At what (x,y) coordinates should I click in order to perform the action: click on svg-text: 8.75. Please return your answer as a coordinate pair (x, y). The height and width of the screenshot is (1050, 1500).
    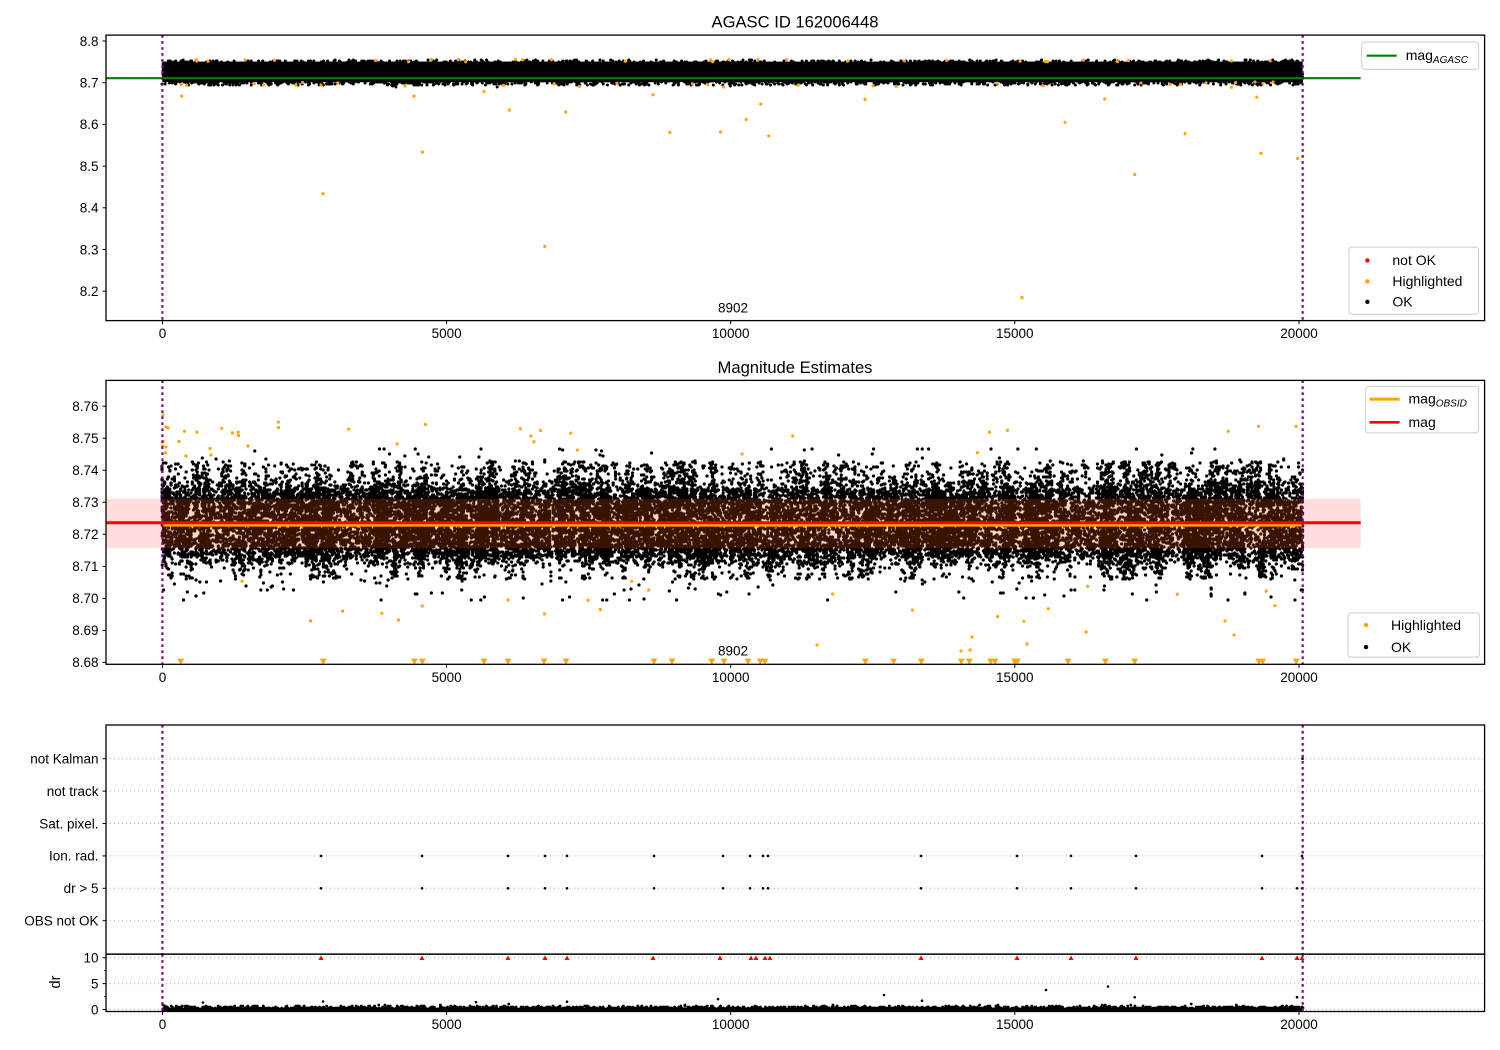
    Looking at the image, I should click on (85, 438).